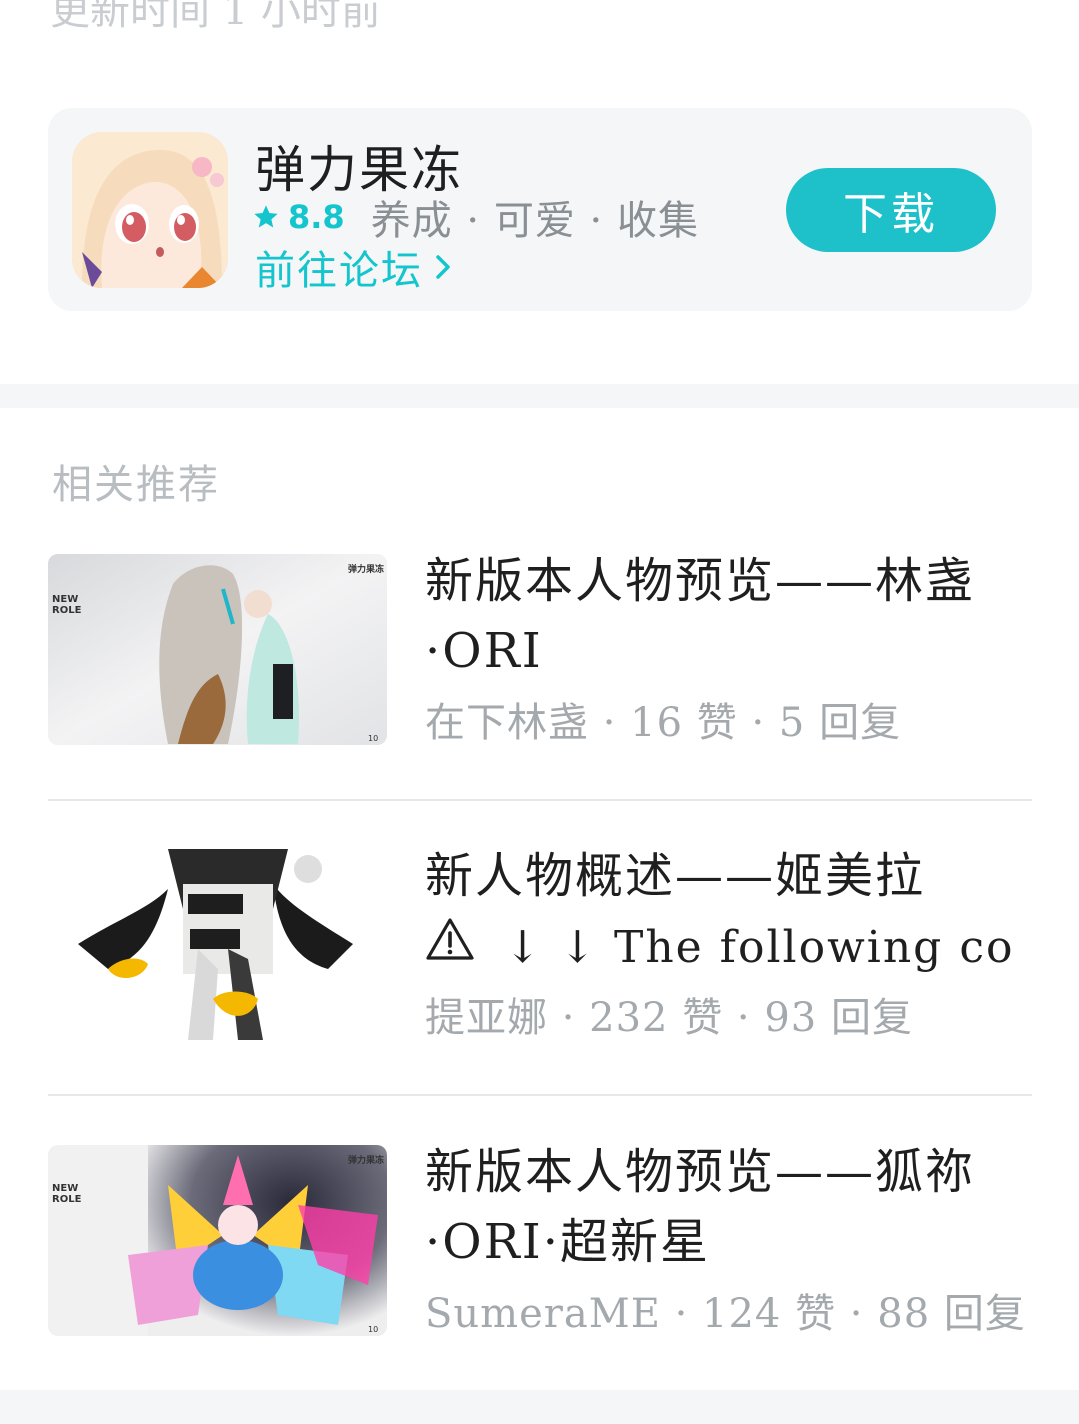 This screenshot has width=1079, height=1424. What do you see at coordinates (725, 1314) in the screenshot?
I see `post-meta: SumeraME · 124 赞 · 88 回复` at bounding box center [725, 1314].